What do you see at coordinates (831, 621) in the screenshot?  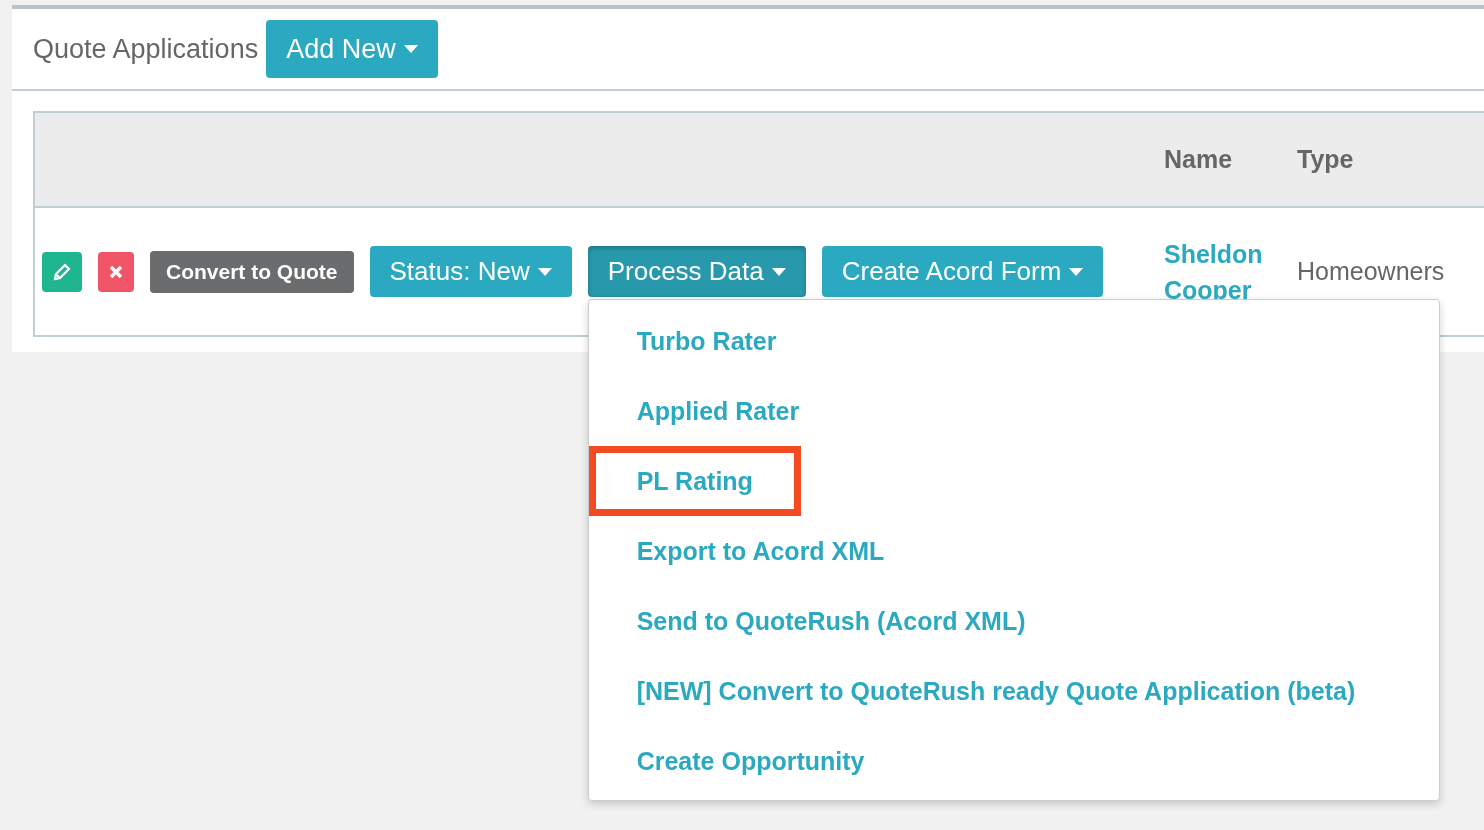 I see `menu-item: Send to QuoteRush (Acord XML)` at bounding box center [831, 621].